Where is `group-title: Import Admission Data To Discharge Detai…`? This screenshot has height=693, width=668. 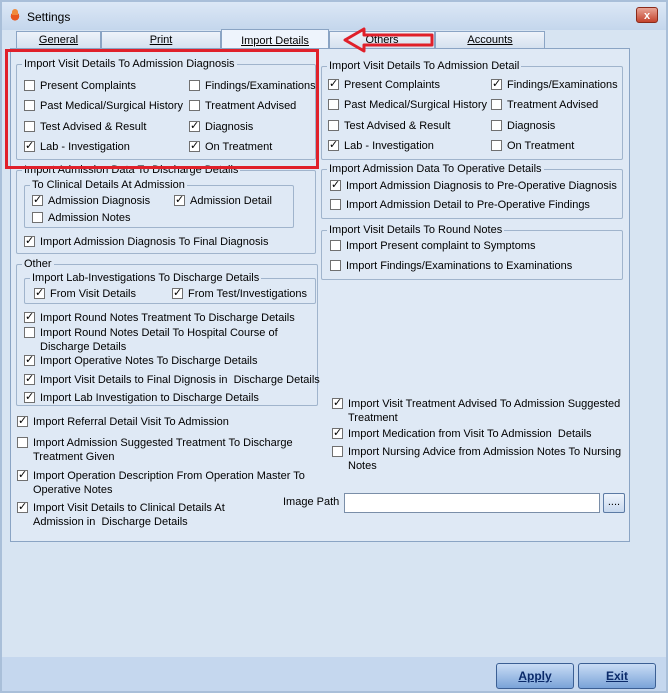
group-title: Import Admission Data To Discharge Detai… is located at coordinates (131, 170).